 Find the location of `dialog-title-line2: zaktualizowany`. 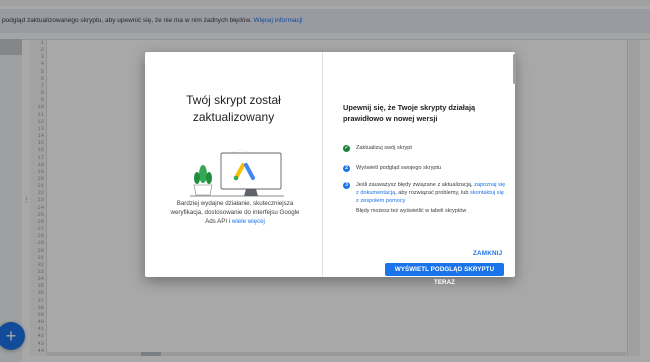

dialog-title-line2: zaktualizowany is located at coordinates (233, 117).